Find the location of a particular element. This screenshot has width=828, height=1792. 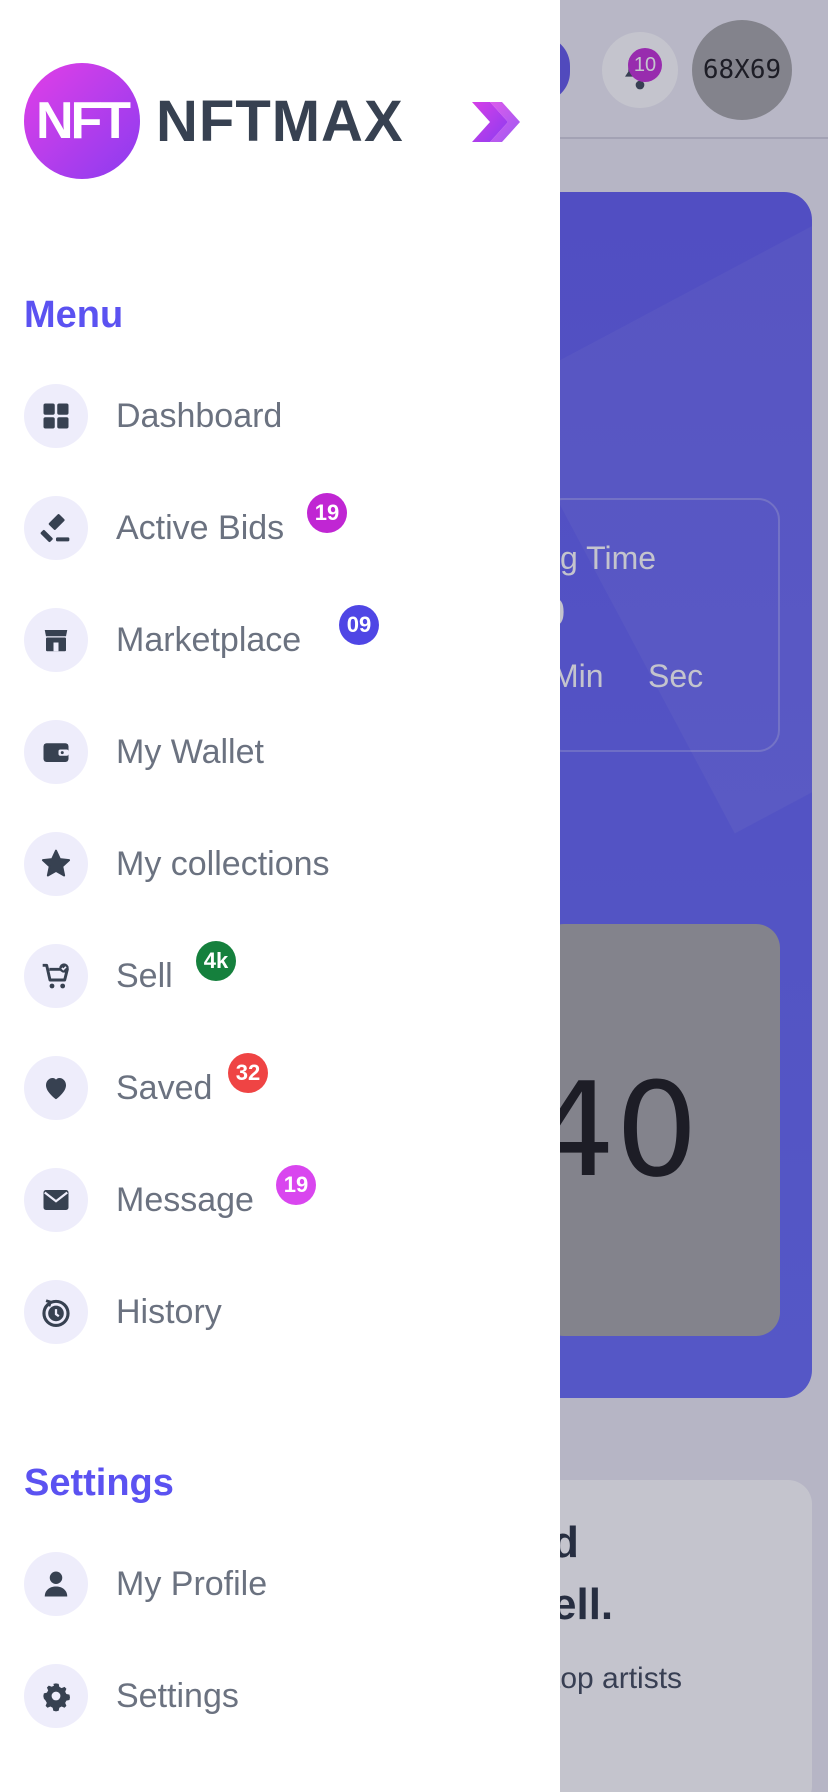

sidebar-item-label: Active Bids is located at coordinates (200, 527).